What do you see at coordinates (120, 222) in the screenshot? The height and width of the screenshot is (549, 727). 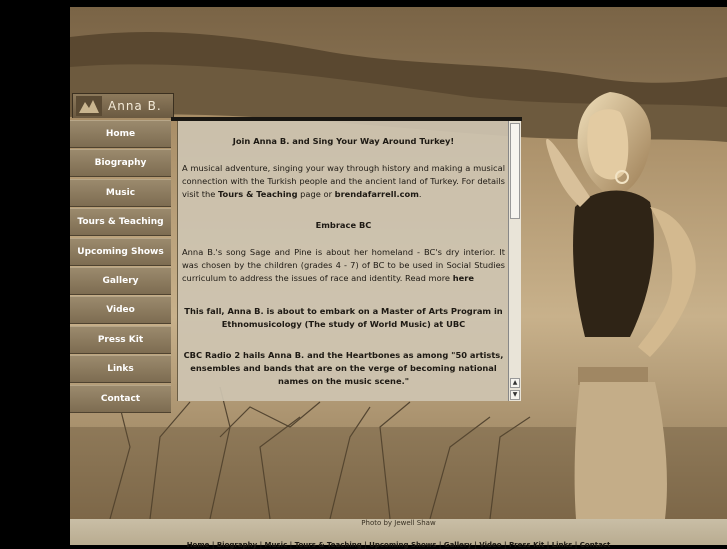 I see `nav-item-tours-teaching: Tours & Teaching` at bounding box center [120, 222].